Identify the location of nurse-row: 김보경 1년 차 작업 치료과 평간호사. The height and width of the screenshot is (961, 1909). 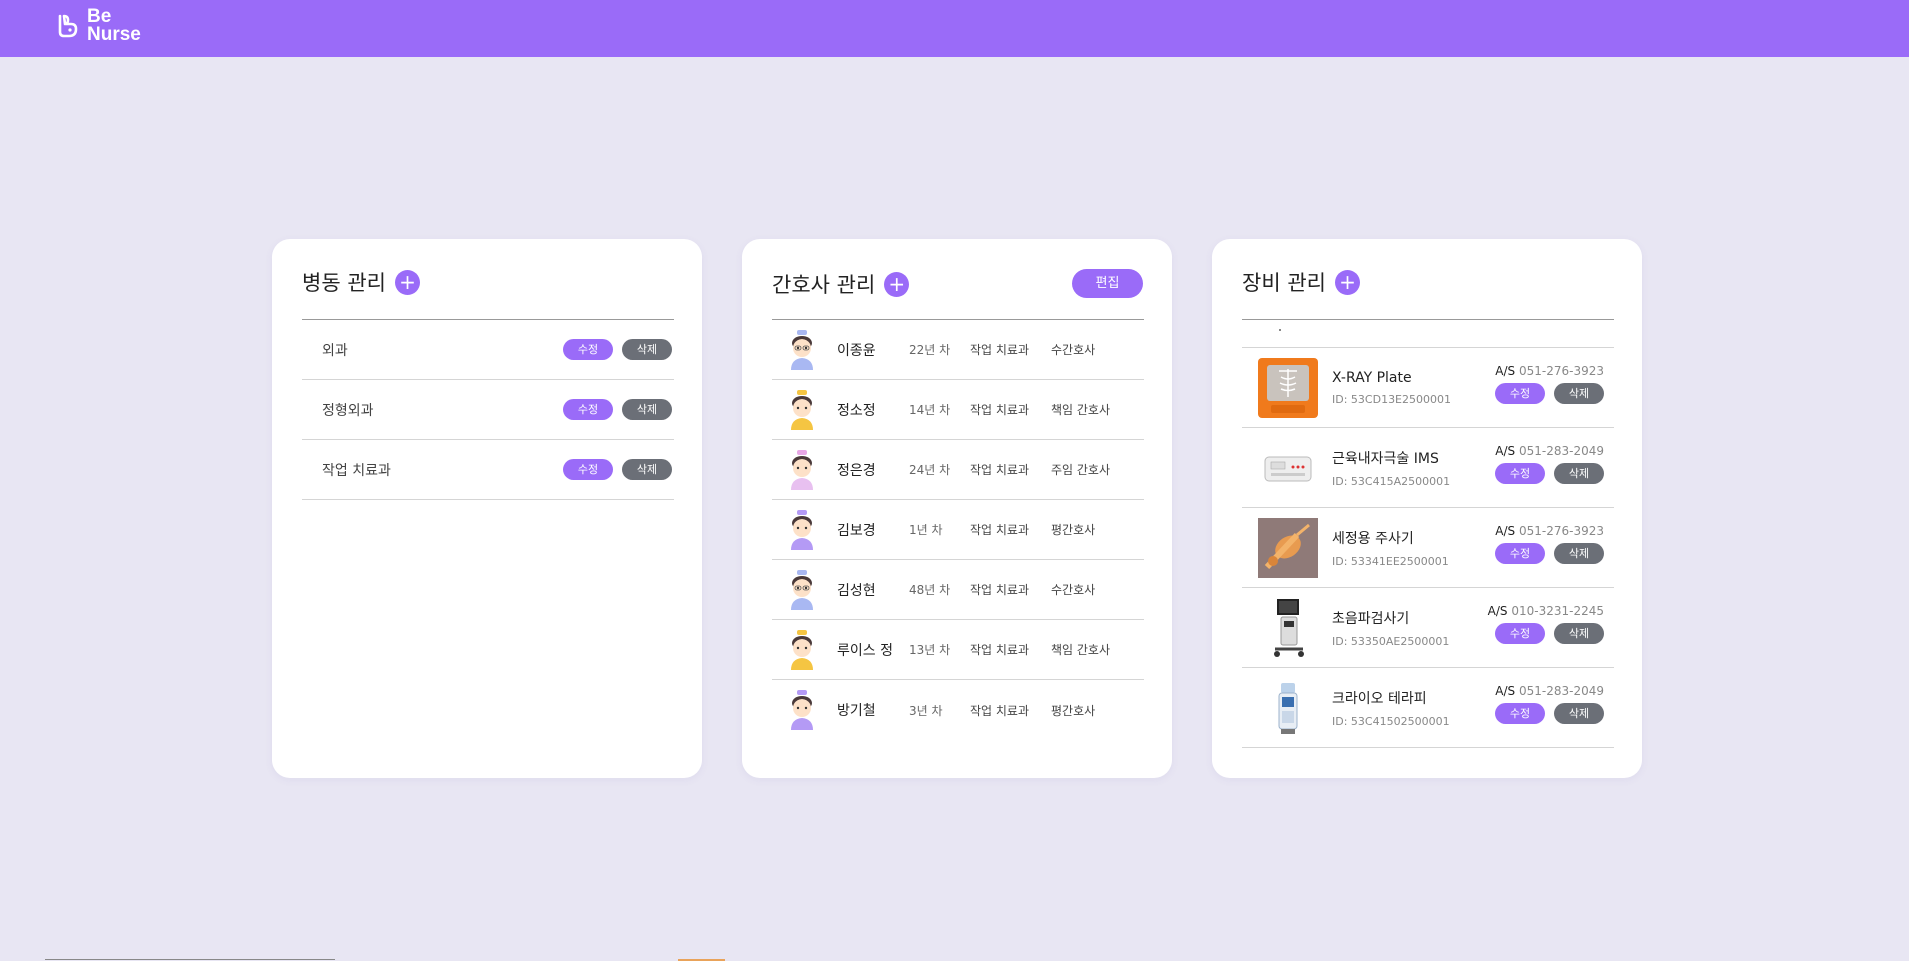
(958, 530).